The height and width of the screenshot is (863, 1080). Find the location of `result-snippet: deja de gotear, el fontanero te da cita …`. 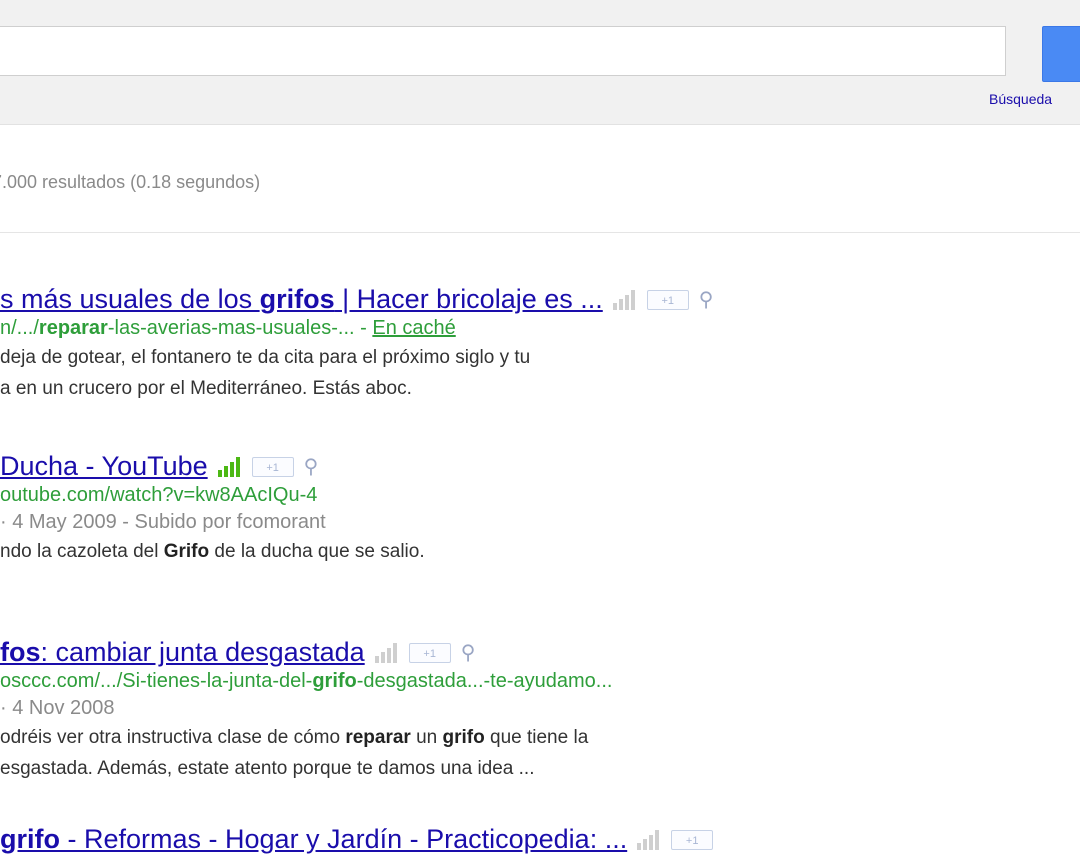

result-snippet: deja de gotear, el fontanero te da cita … is located at coordinates (265, 373).